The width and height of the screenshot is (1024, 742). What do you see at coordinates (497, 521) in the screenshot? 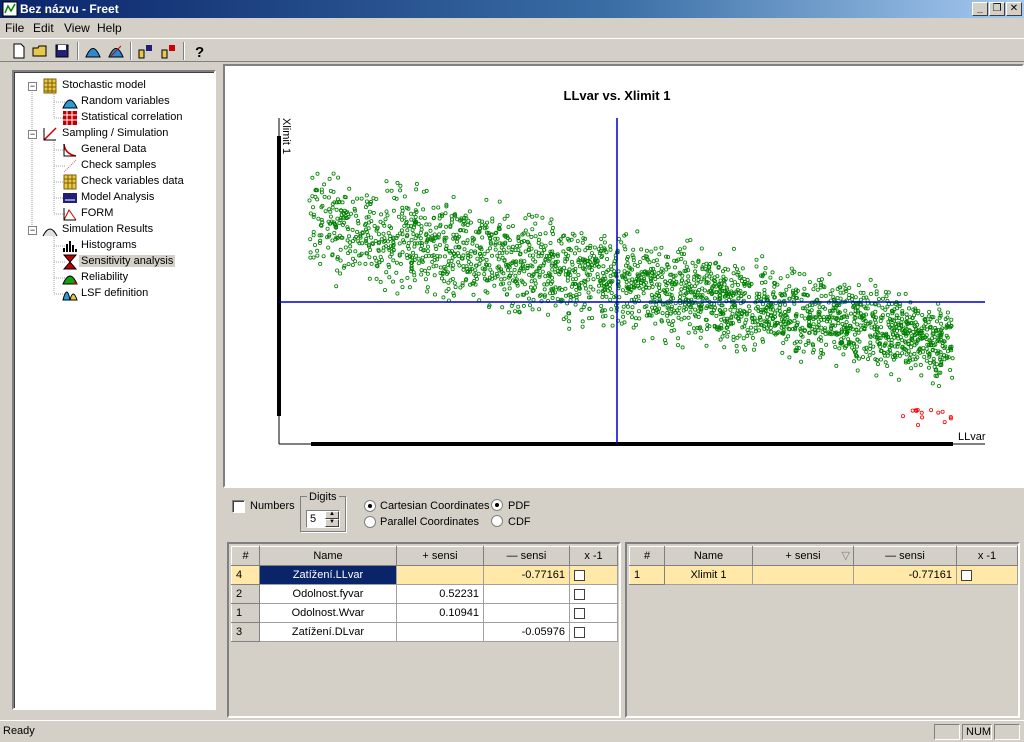
I see `cdf-radio` at bounding box center [497, 521].